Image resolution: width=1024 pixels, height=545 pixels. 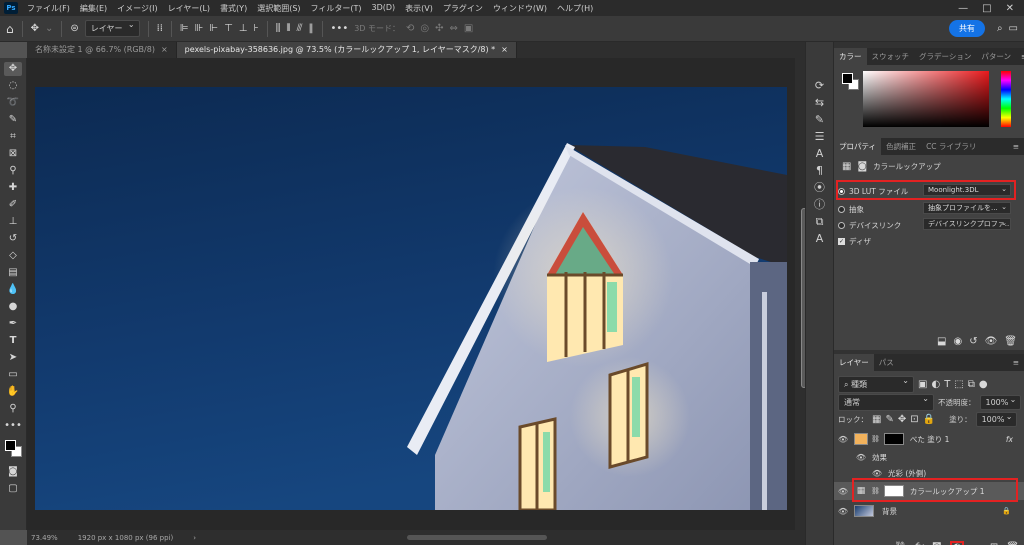 What do you see at coordinates (439, 28) in the screenshot?
I see `3d-pan-icon: ✣` at bounding box center [439, 28].